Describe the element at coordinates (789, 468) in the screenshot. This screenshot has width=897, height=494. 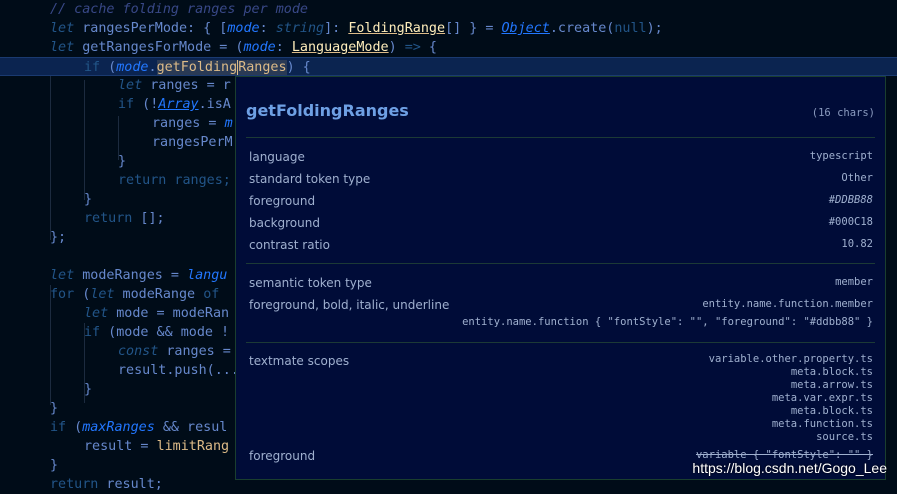
I see `watermark: https://blog.csdn.net/Gogo_Lee` at that location.